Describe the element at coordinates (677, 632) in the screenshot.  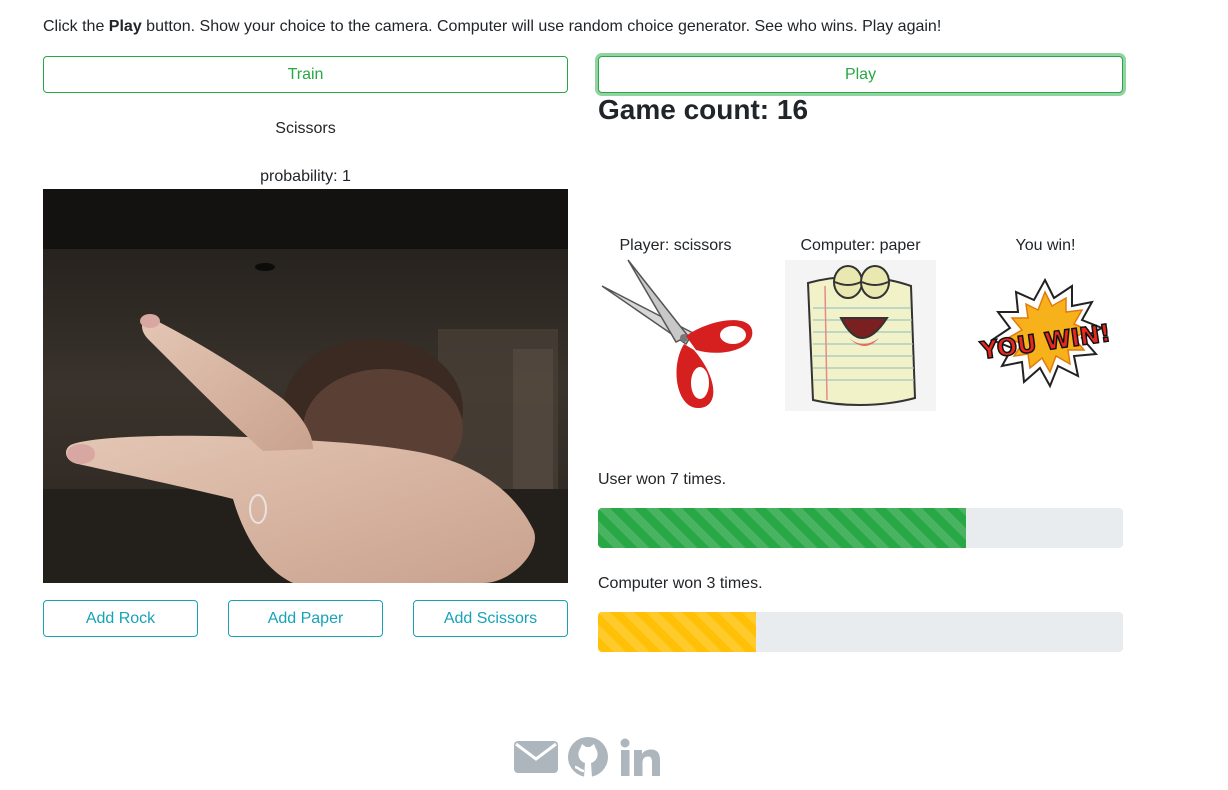
I see `computer-wins-bar` at that location.